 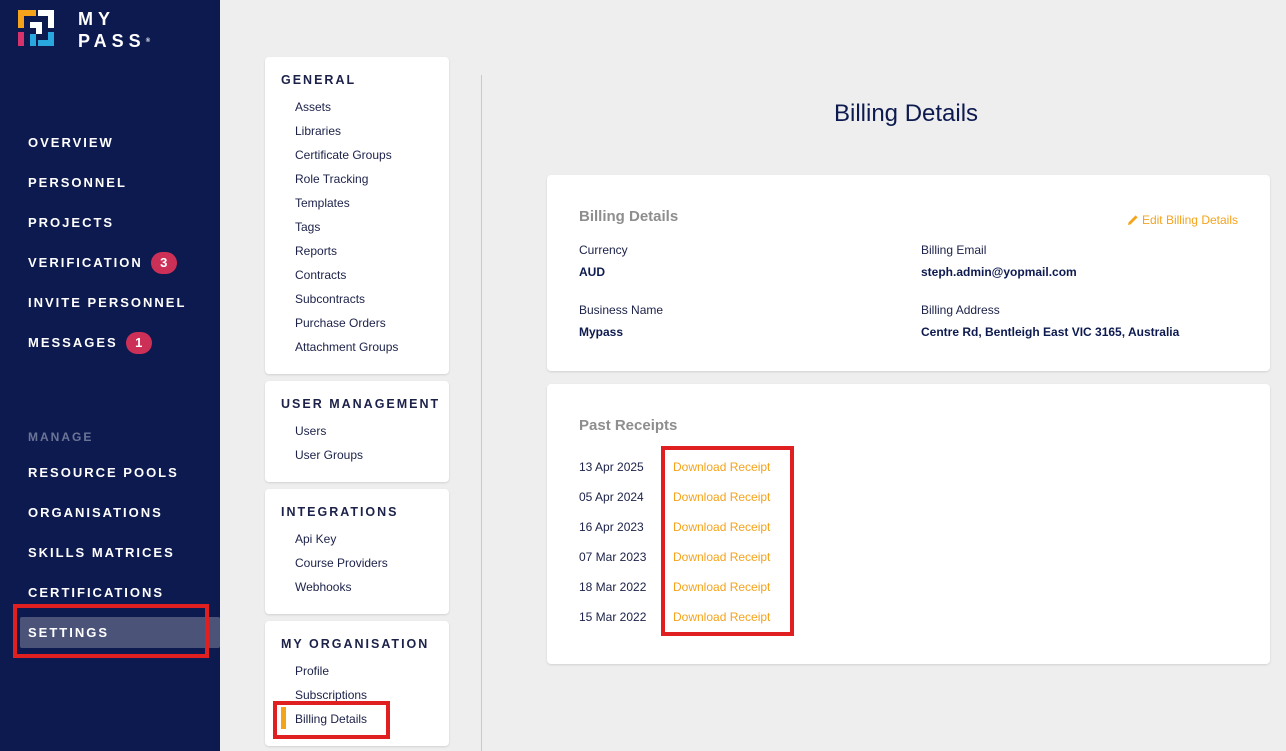 I want to click on nav-organisations: ORGANISATIONS, so click(x=95, y=513).